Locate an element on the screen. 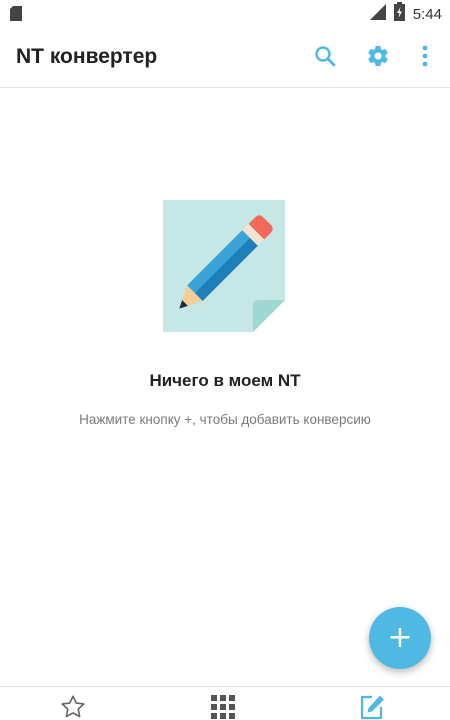 The width and height of the screenshot is (450, 720). status-time: 5:44 is located at coordinates (427, 14).